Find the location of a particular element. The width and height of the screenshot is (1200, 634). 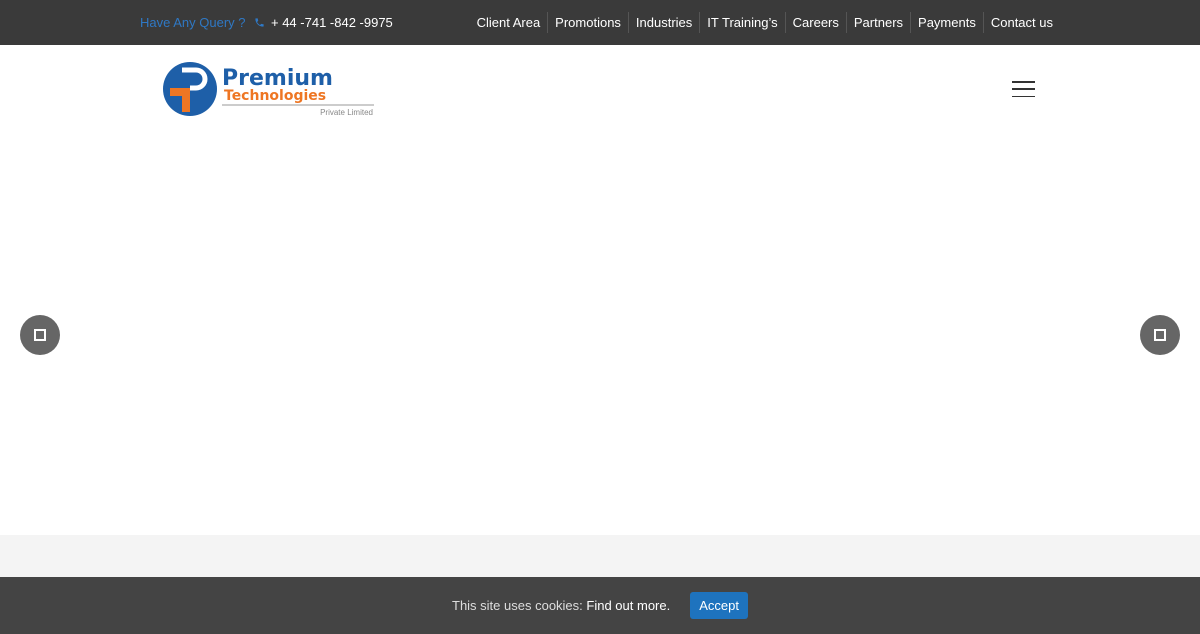

nav-it-trainings: IT Training’s is located at coordinates (741, 22).